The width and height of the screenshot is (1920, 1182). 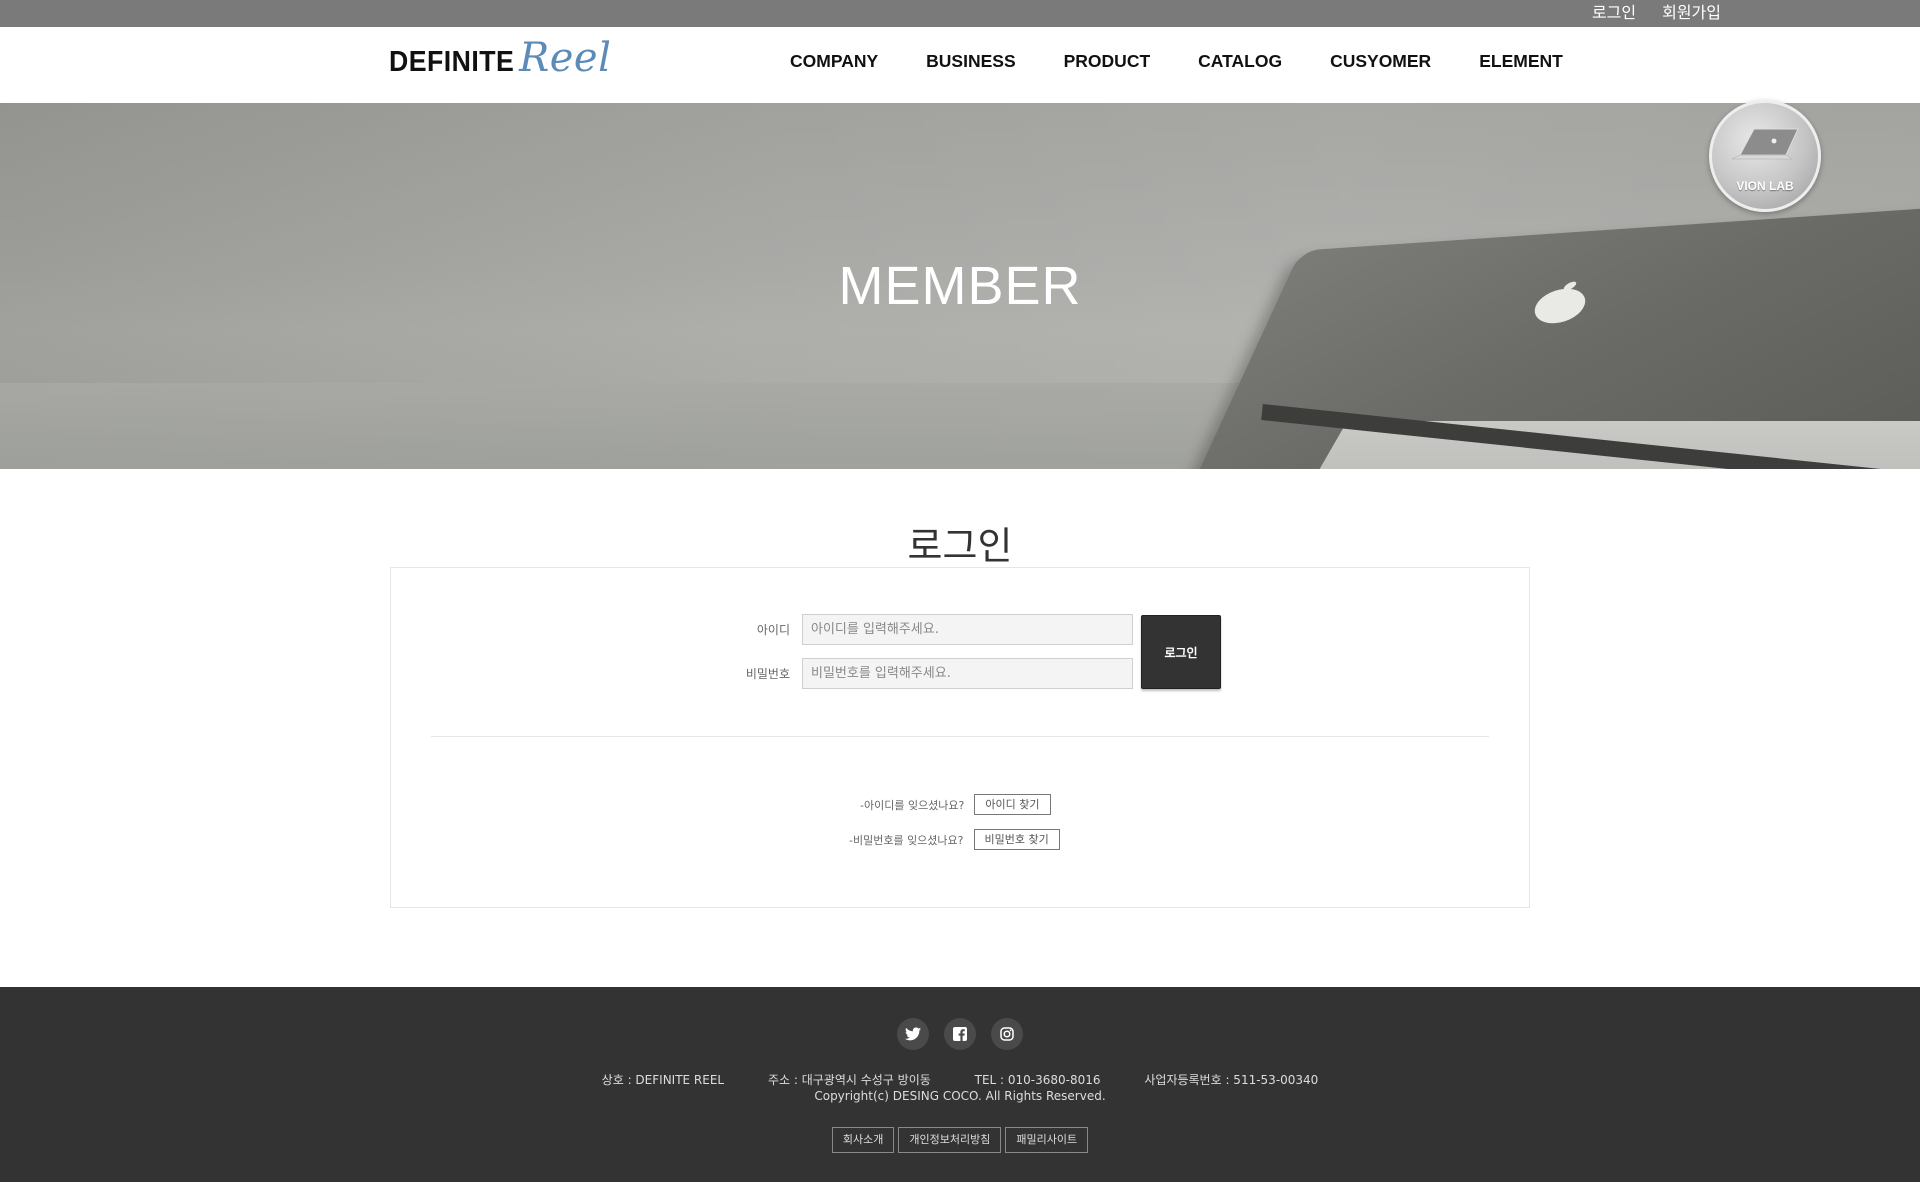 I want to click on password-row: 비밀번호 비밀번호를 입력해주세요., so click(x=931, y=673).